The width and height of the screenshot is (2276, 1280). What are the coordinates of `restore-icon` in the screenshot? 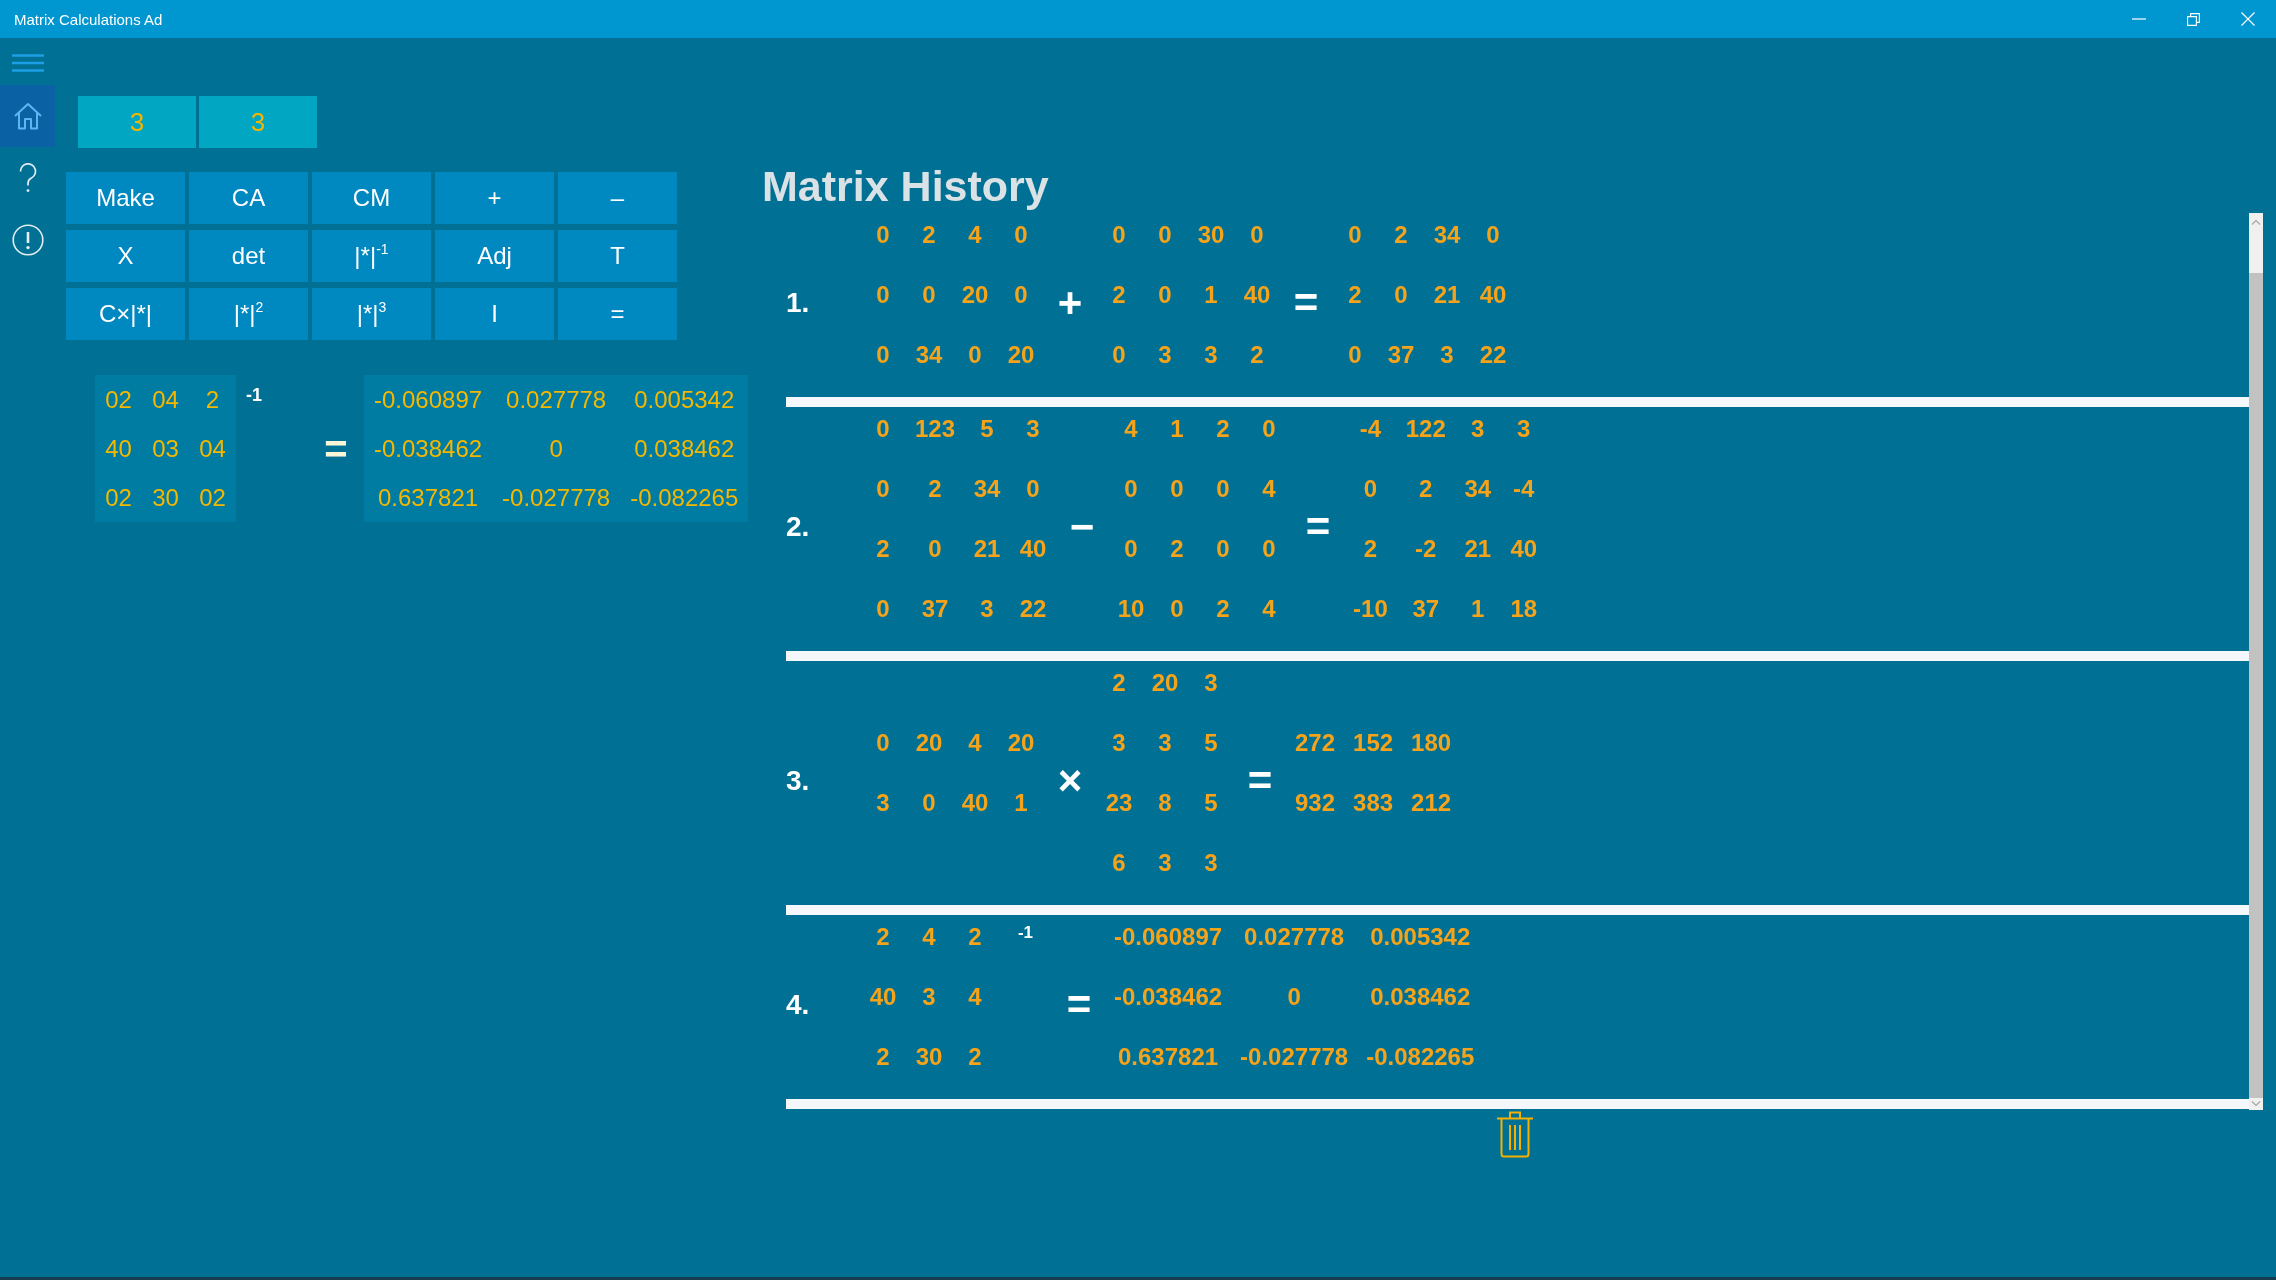 It's located at (2193, 19).